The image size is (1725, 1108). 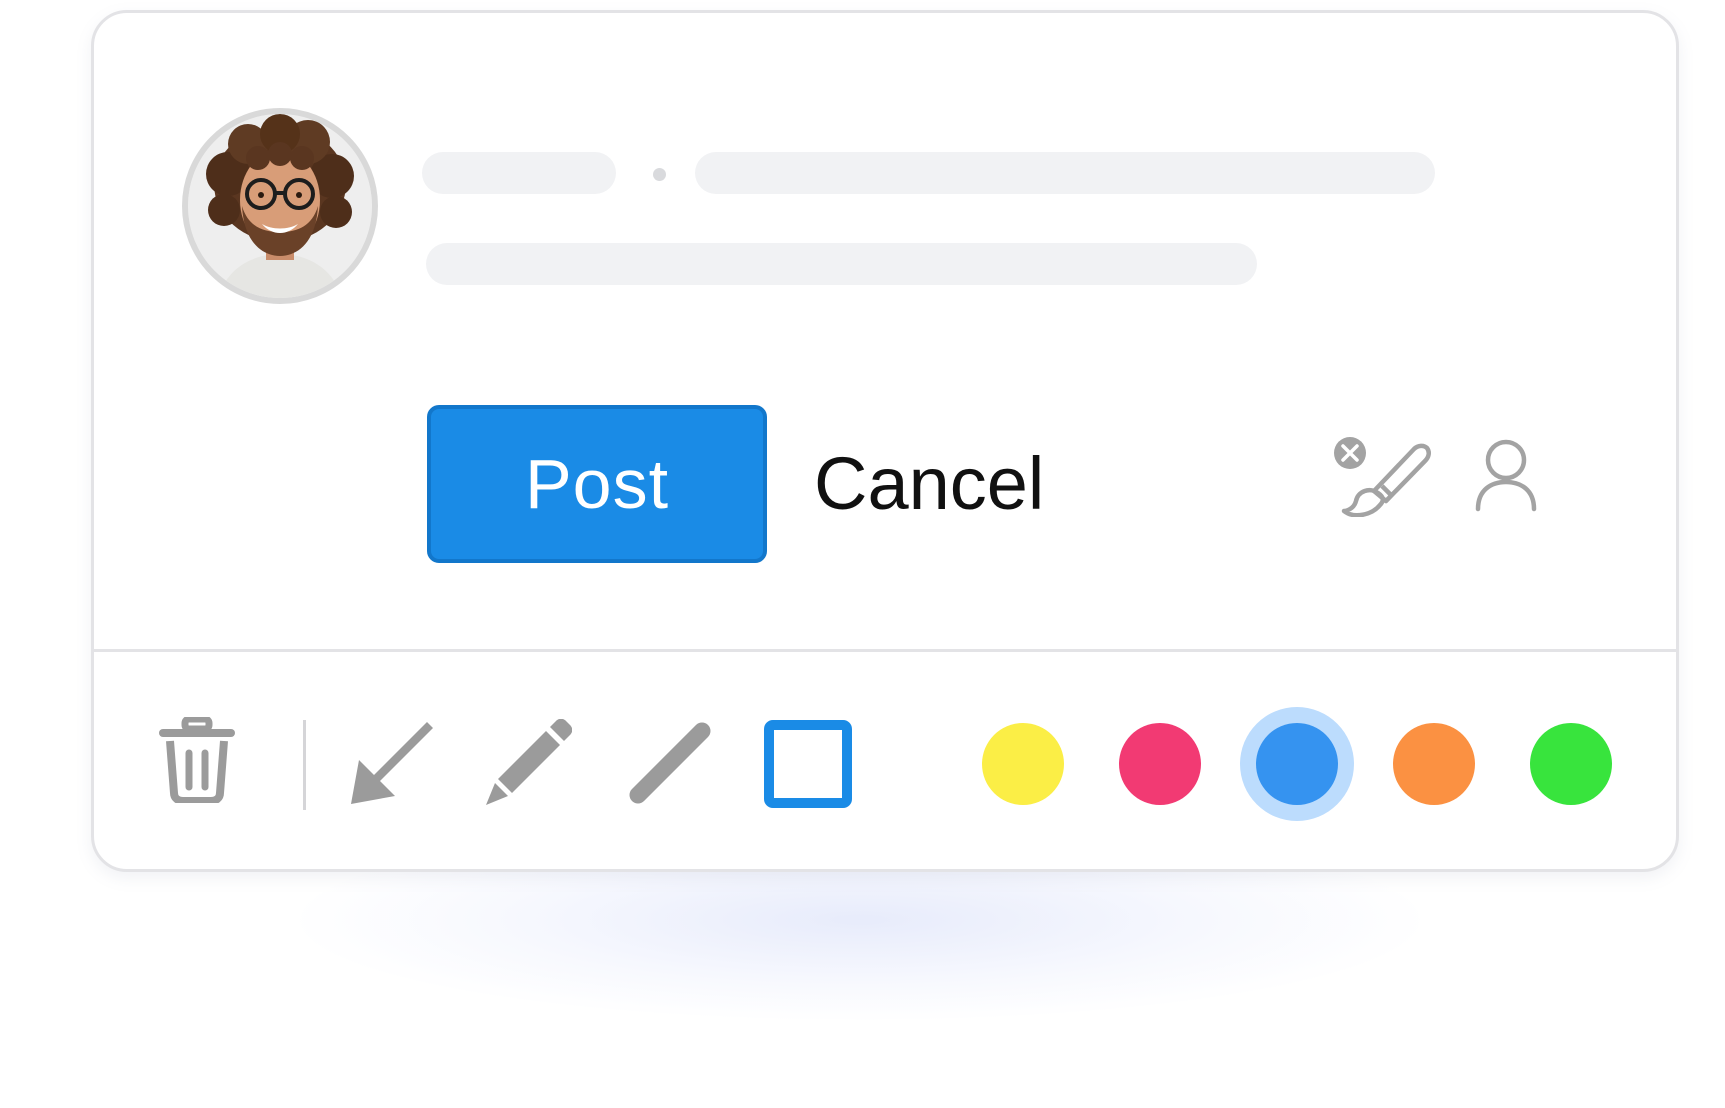 What do you see at coordinates (197, 760) in the screenshot?
I see `trash-icon` at bounding box center [197, 760].